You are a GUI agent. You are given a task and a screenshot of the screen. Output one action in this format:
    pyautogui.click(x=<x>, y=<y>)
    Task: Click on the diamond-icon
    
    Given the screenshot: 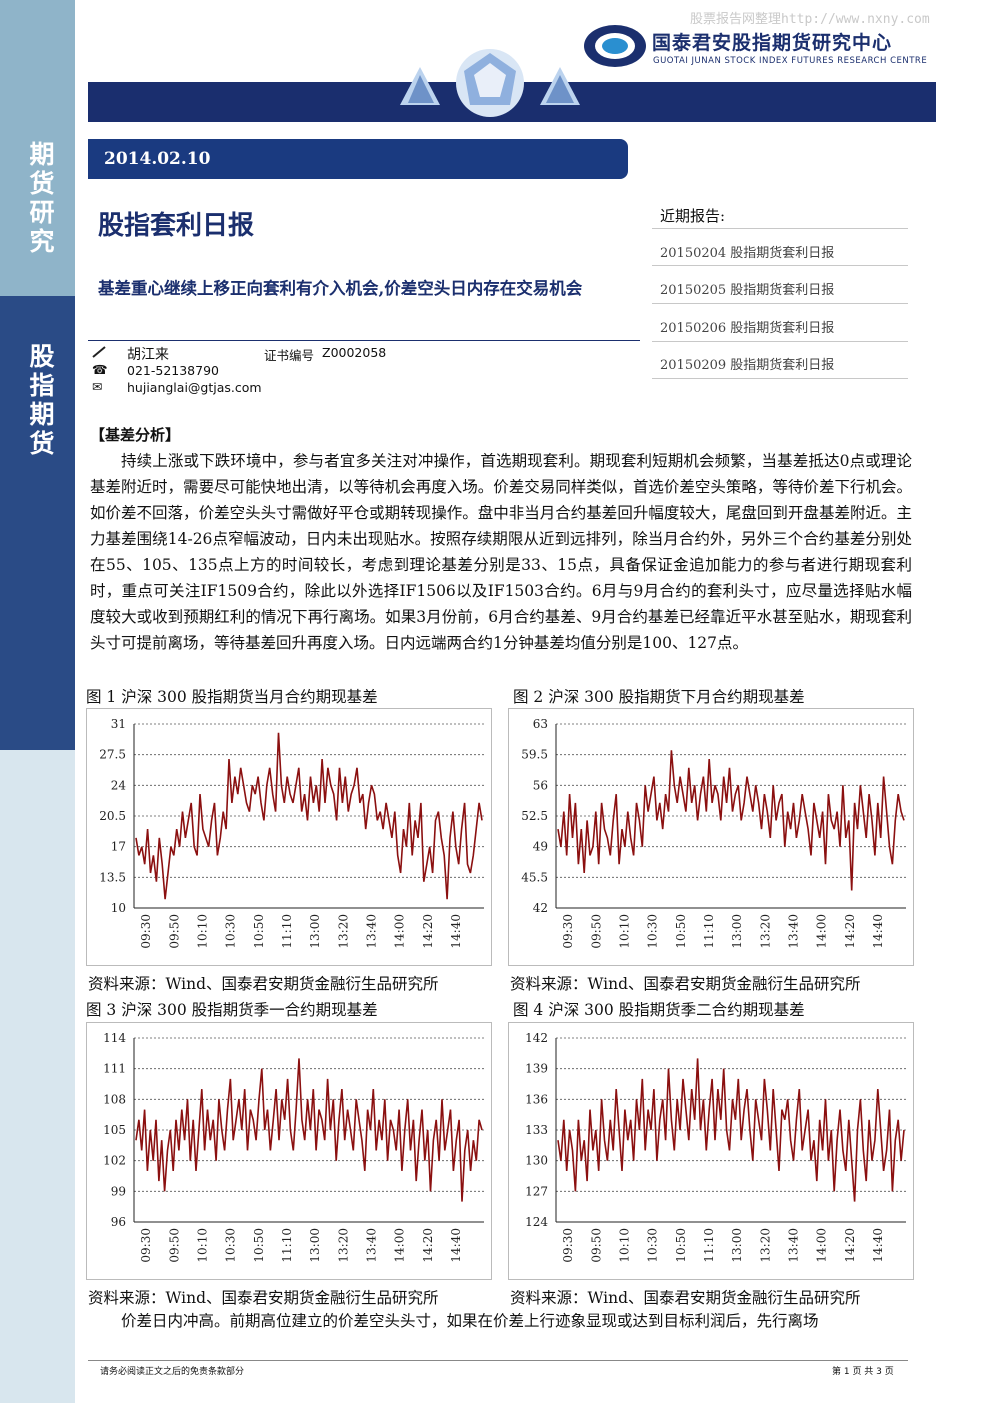 What is the action you would take?
    pyautogui.click(x=490, y=83)
    